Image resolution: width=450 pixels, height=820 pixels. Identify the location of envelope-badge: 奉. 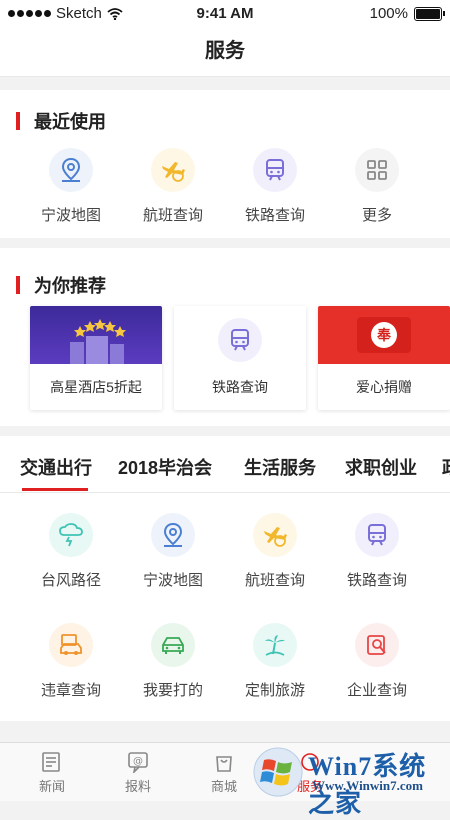
(384, 335).